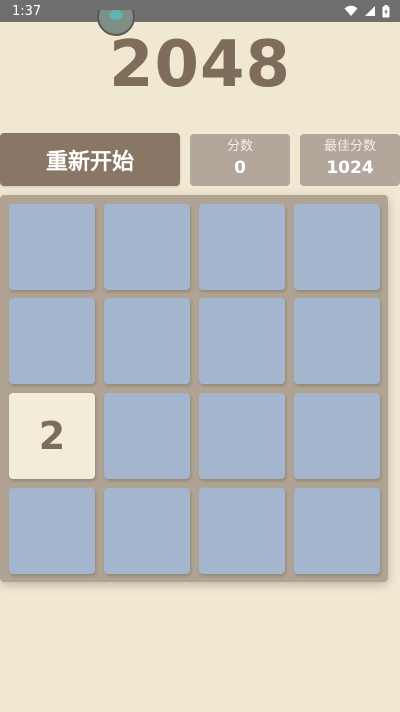 Image resolution: width=400 pixels, height=712 pixels. I want to click on score-box: 分数 0, so click(240, 160).